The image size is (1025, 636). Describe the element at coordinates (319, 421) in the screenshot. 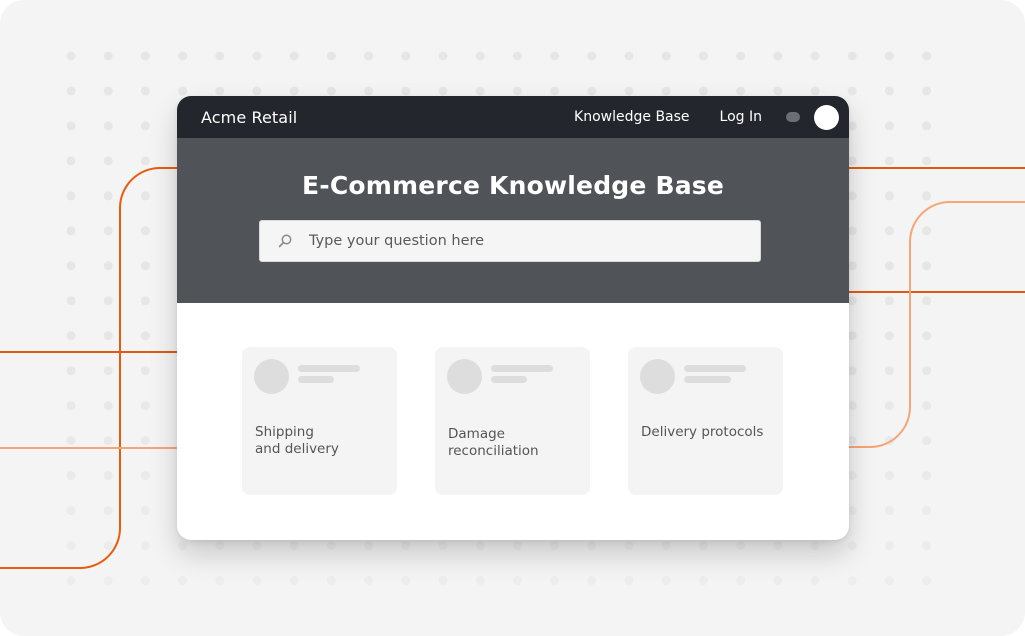

I see `topic-card-shipping-and-delivery: Shipping and delivery` at that location.